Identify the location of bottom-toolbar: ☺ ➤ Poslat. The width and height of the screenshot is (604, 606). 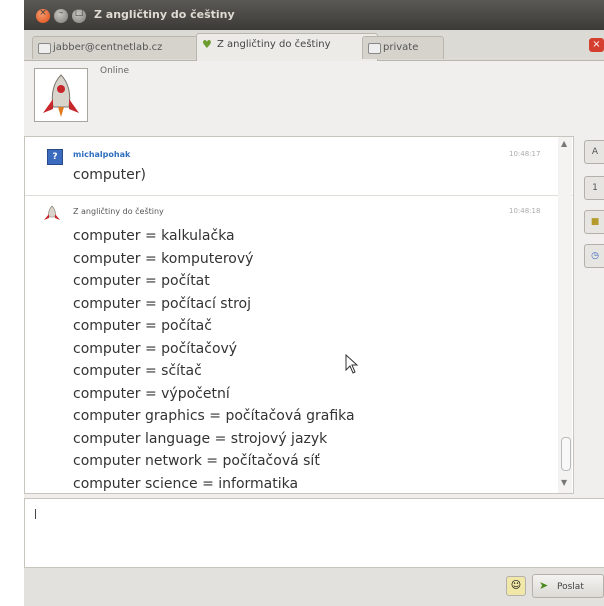
(314, 587).